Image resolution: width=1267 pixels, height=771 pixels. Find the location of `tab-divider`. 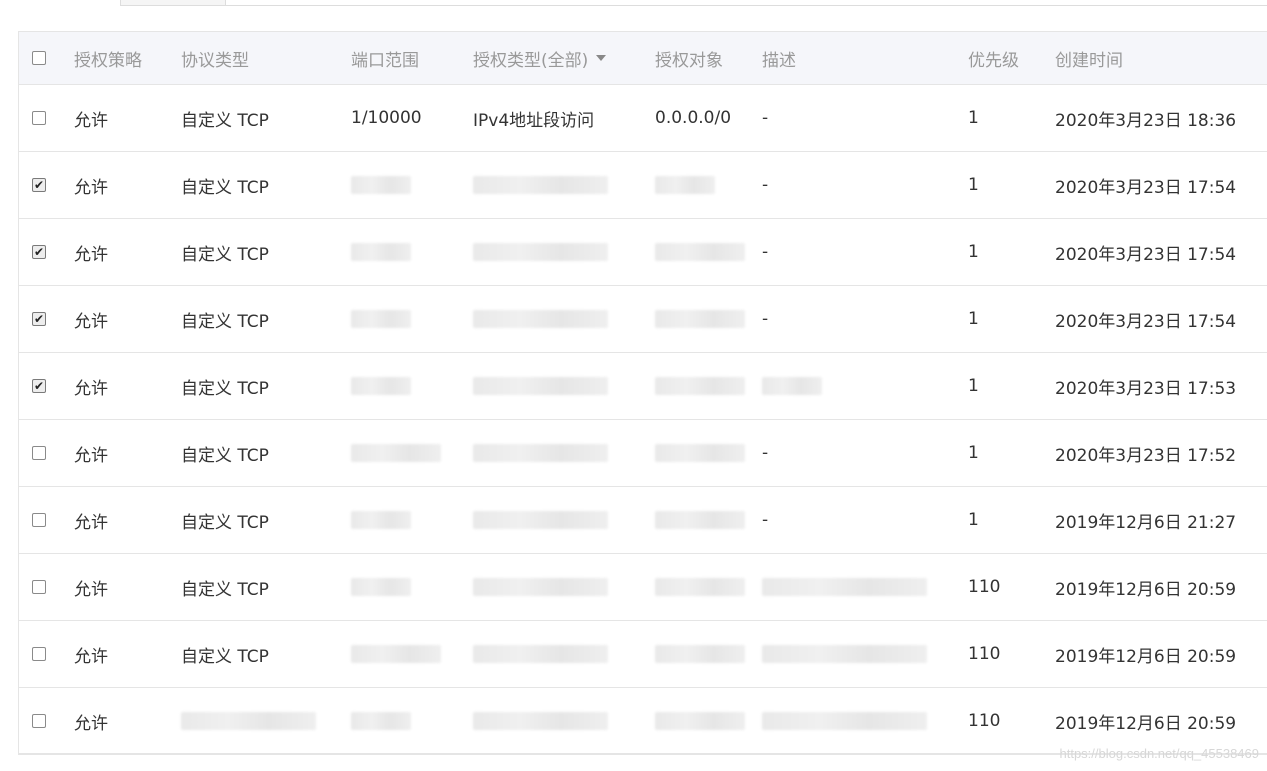

tab-divider is located at coordinates (746, 5).